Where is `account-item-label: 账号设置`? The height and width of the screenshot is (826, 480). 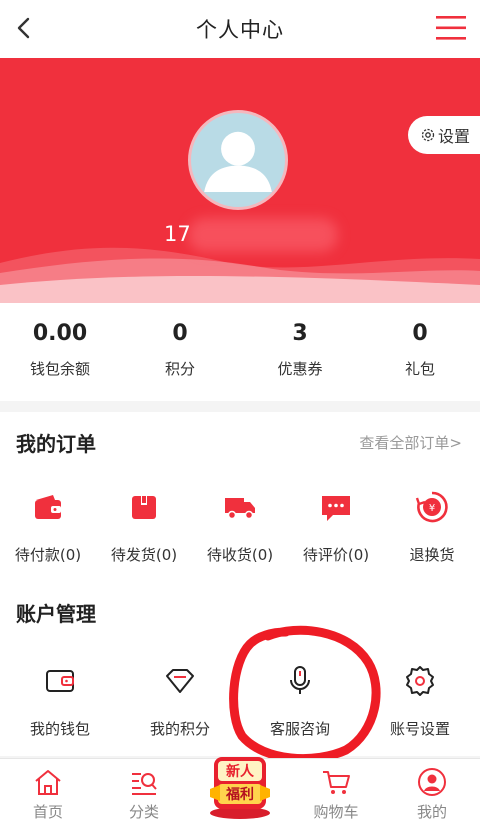
account-item-label: 账号设置 is located at coordinates (419, 729).